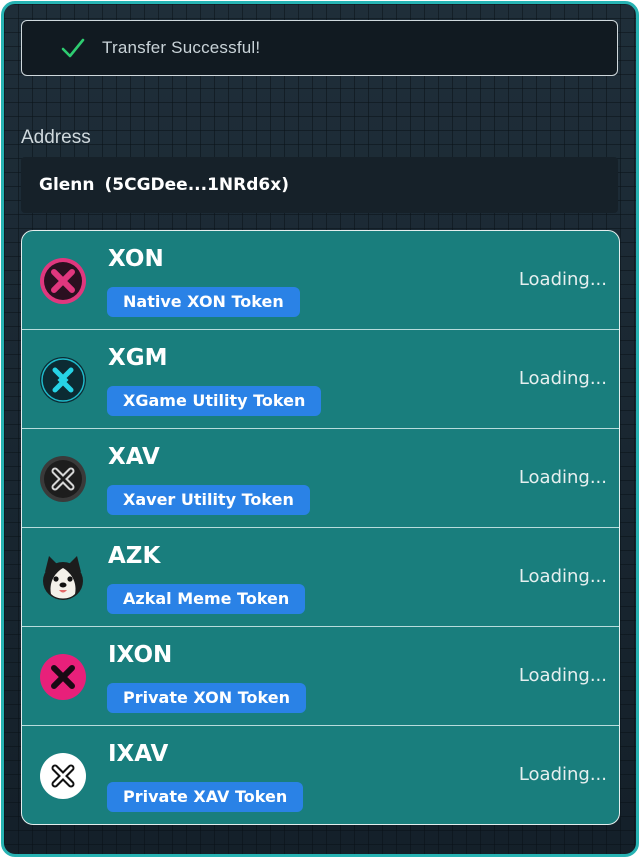 The image size is (640, 858). What do you see at coordinates (63, 380) in the screenshot?
I see `xgm-logo-icon` at bounding box center [63, 380].